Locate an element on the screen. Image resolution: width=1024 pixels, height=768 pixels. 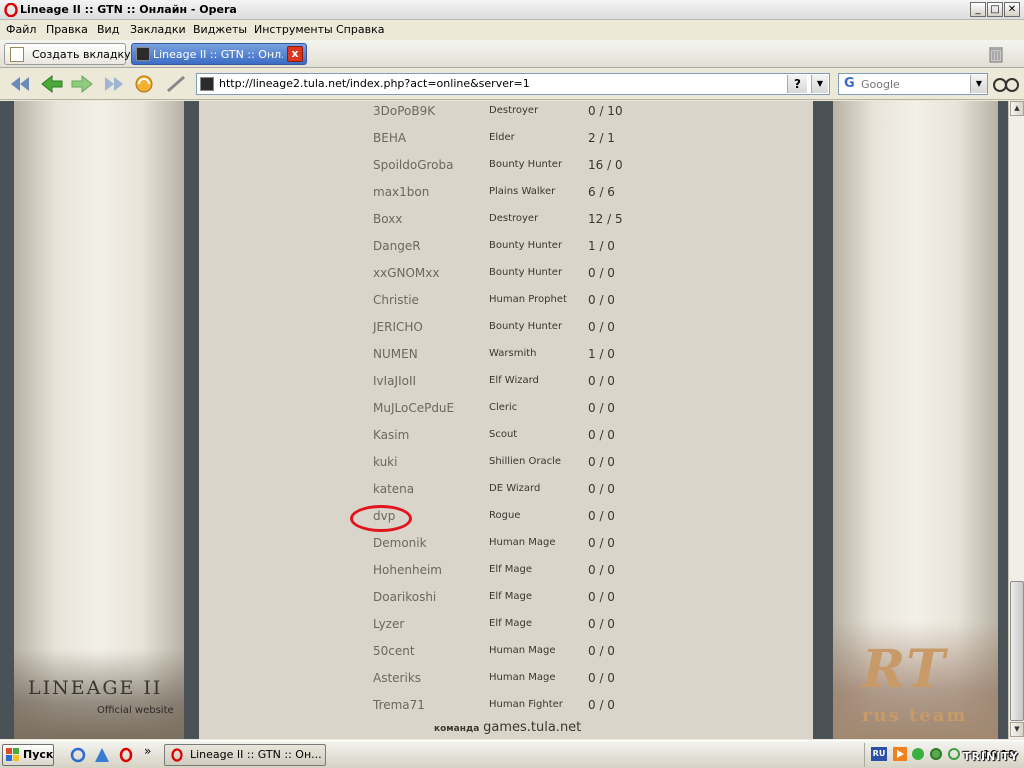
menu-file: Файл is located at coordinates (21, 29).